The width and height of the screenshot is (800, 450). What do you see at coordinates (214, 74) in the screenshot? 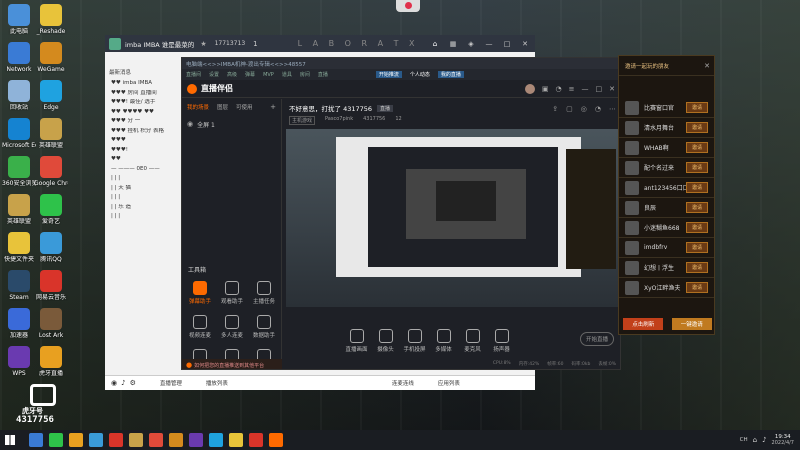
I see `top-tab: 设置` at bounding box center [214, 74].